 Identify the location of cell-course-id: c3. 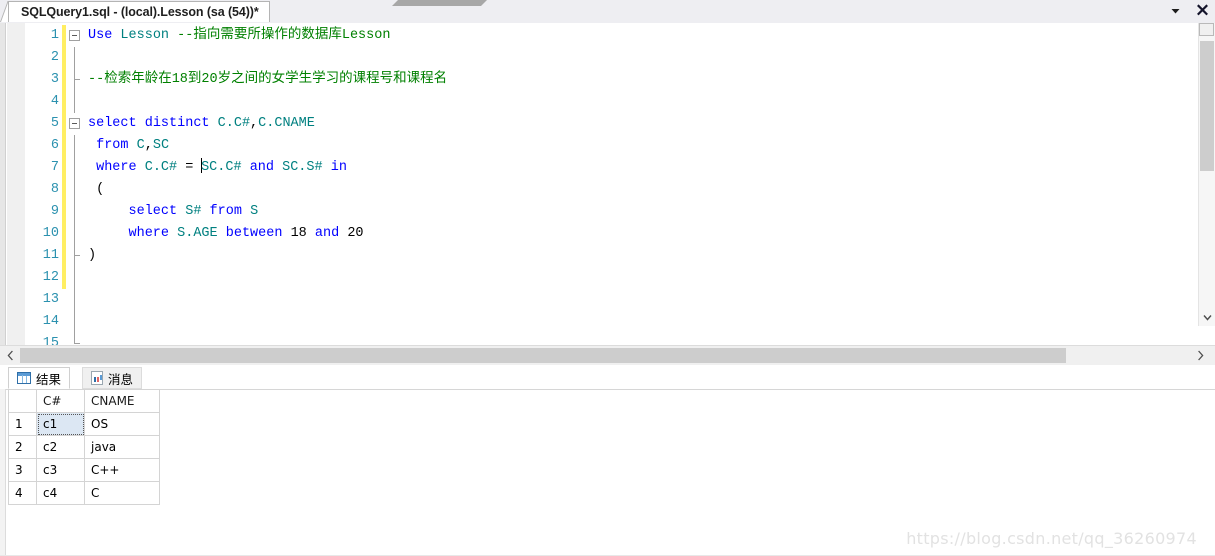
(60, 470).